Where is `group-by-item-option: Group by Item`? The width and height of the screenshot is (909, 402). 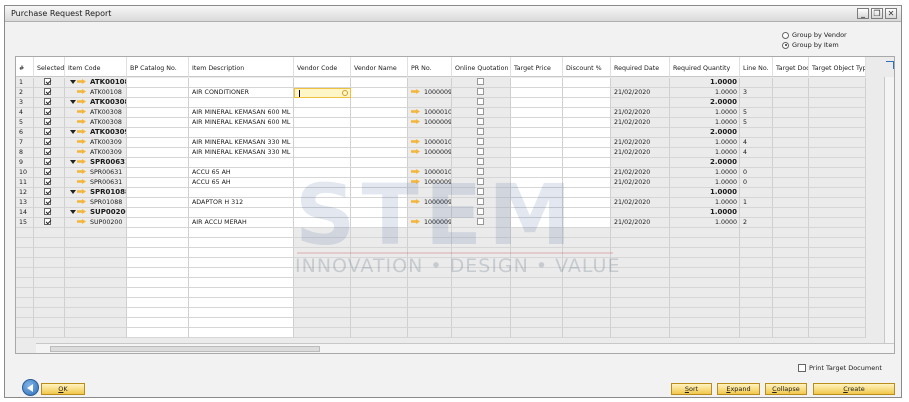 group-by-item-option: Group by Item is located at coordinates (814, 45).